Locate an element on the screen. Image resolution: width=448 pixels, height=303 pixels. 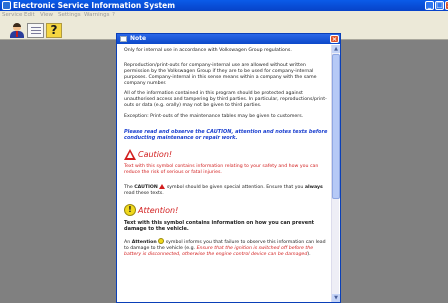
maximize-button: □ is located at coordinates (439, 5).